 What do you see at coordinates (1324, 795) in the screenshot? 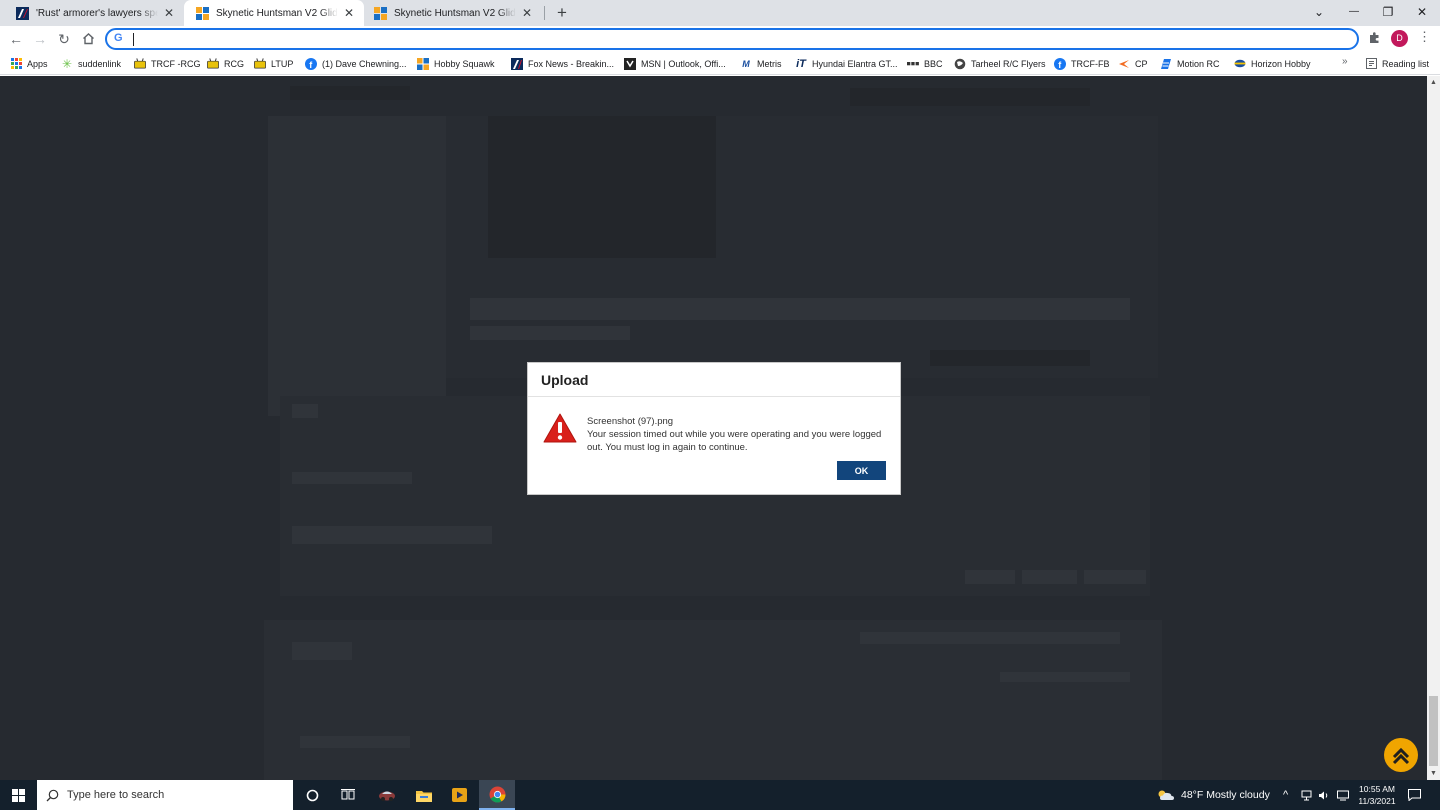
I see `tray-volume-icon` at bounding box center [1324, 795].